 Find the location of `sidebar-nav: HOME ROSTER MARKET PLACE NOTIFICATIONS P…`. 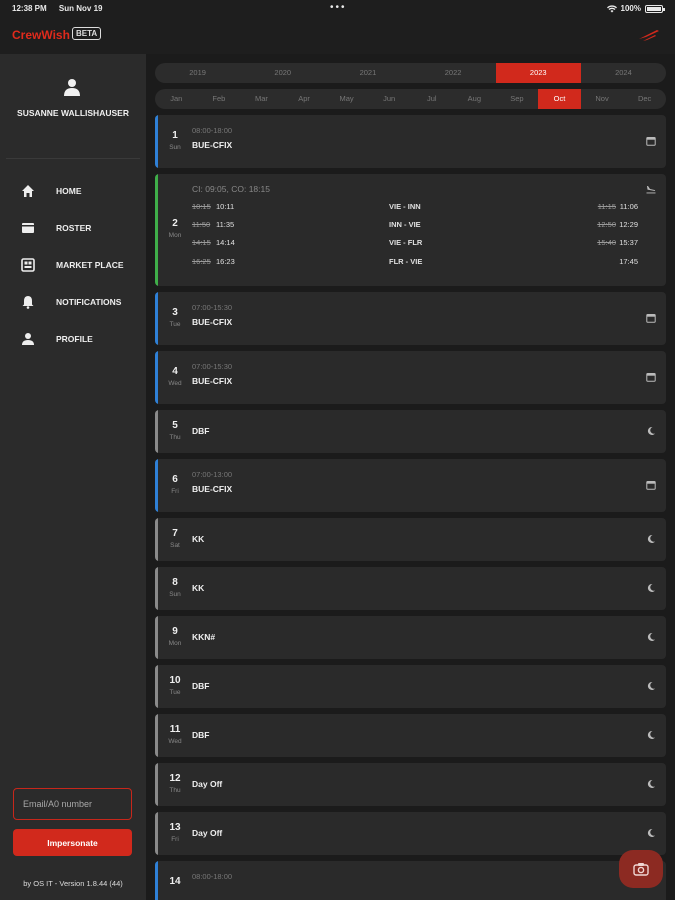

sidebar-nav: HOME ROSTER MARKET PLACE NOTIFICATIONS P… is located at coordinates (73, 264).